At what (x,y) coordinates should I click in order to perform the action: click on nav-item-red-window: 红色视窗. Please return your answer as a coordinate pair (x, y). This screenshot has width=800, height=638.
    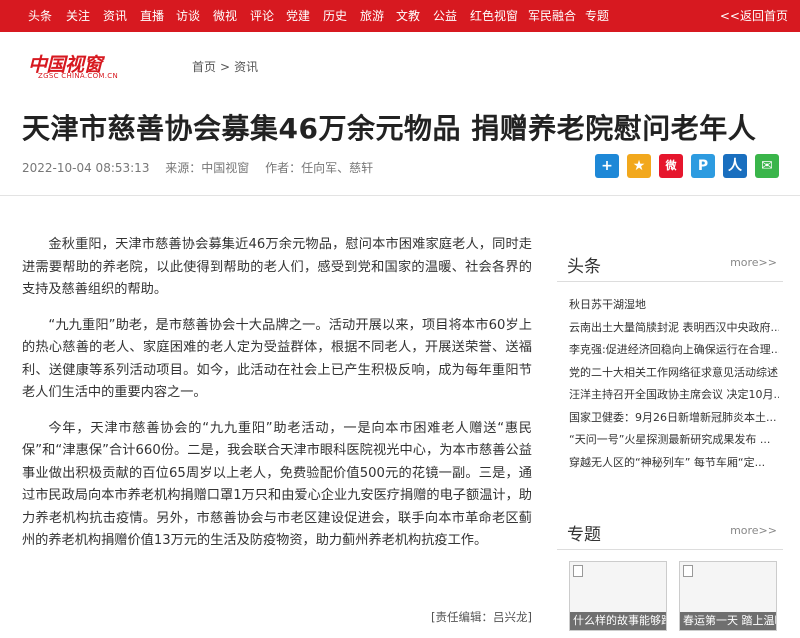
    Looking at the image, I should click on (494, 16).